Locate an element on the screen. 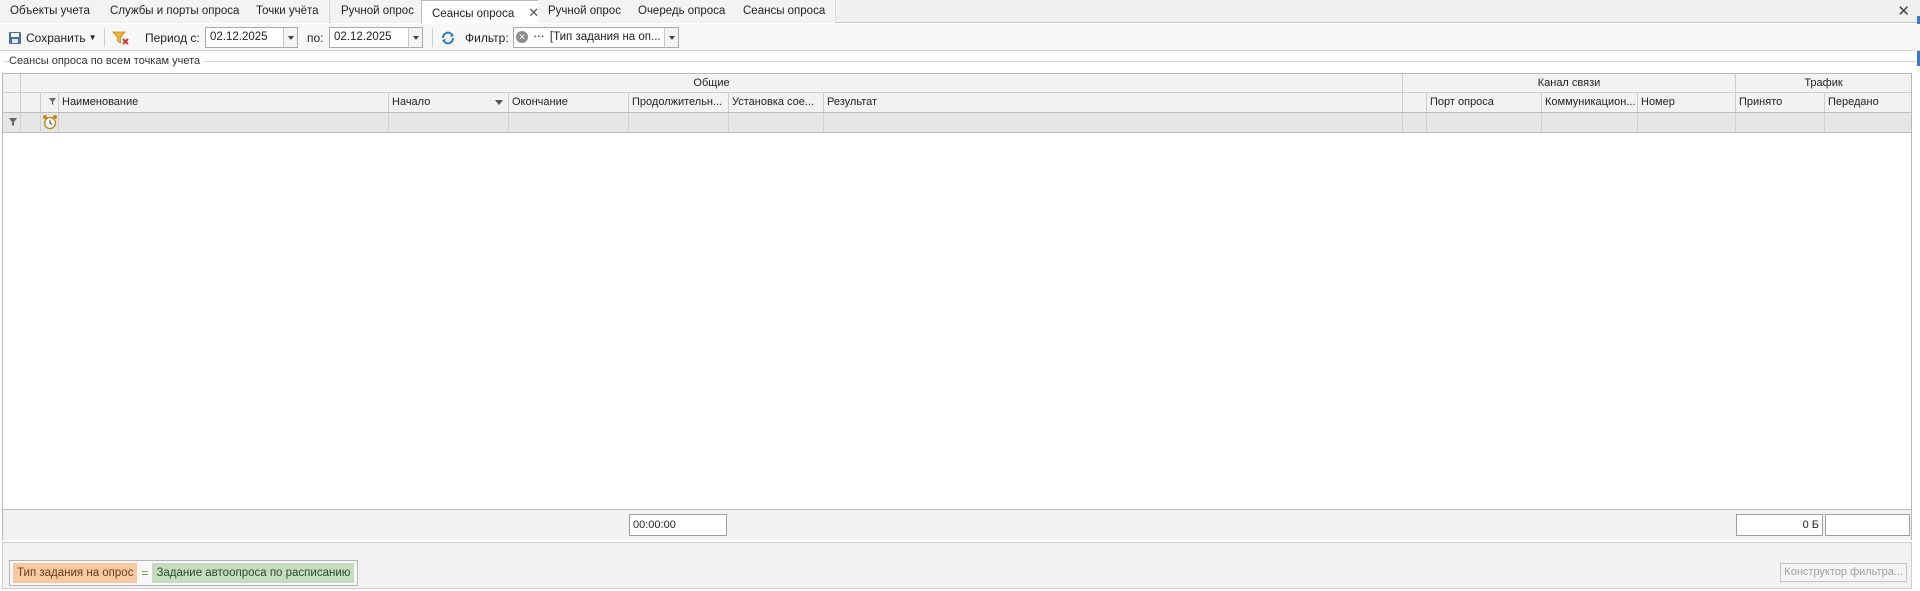  column-header-result: Результат is located at coordinates (1113, 102).